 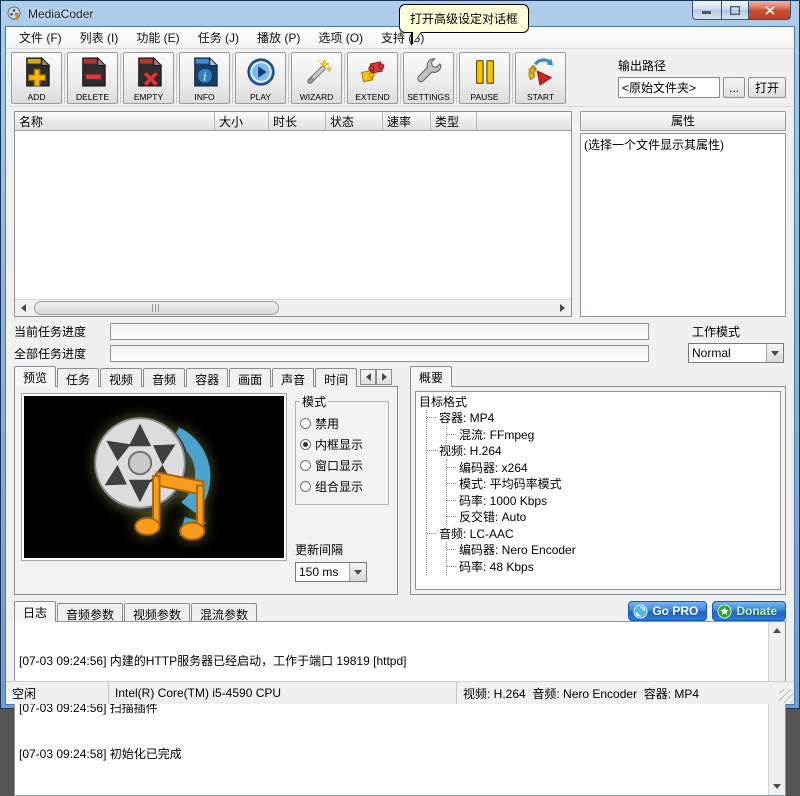 What do you see at coordinates (612, 467) in the screenshot?
I see `tree-node-video-encoder: 编码器: x264` at bounding box center [612, 467].